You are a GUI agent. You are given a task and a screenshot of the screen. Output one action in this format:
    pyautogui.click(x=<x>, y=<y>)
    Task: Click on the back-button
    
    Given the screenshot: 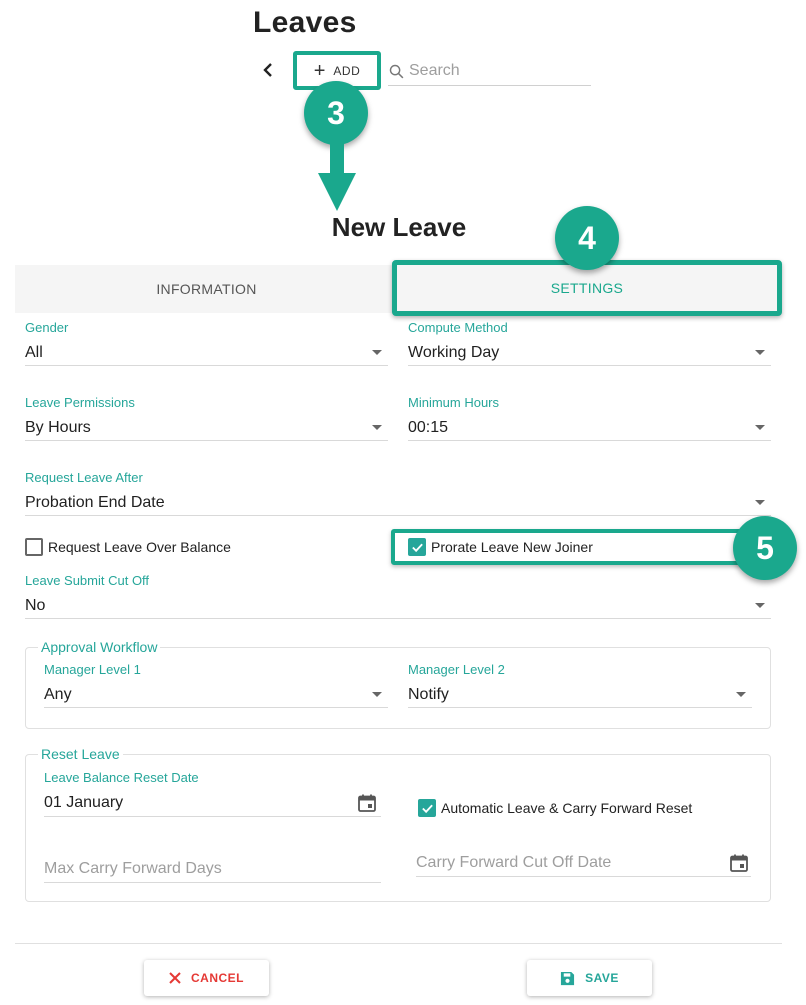 What is the action you would take?
    pyautogui.click(x=270, y=70)
    